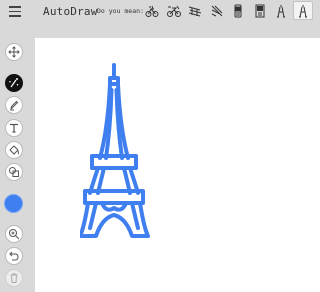 The width and height of the screenshot is (320, 292). I want to click on suggestion-eiffel-small, so click(281, 10).